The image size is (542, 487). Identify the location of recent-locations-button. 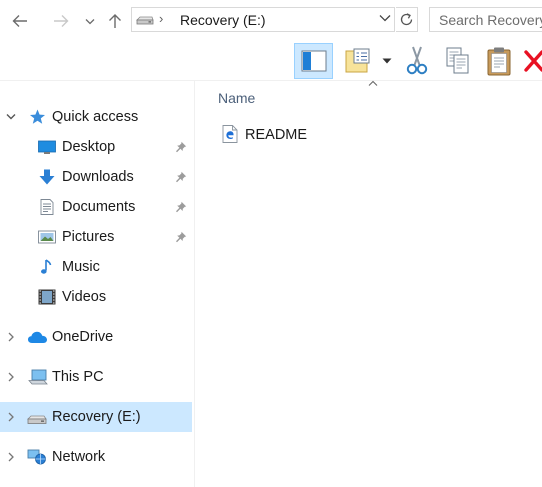
(90, 21).